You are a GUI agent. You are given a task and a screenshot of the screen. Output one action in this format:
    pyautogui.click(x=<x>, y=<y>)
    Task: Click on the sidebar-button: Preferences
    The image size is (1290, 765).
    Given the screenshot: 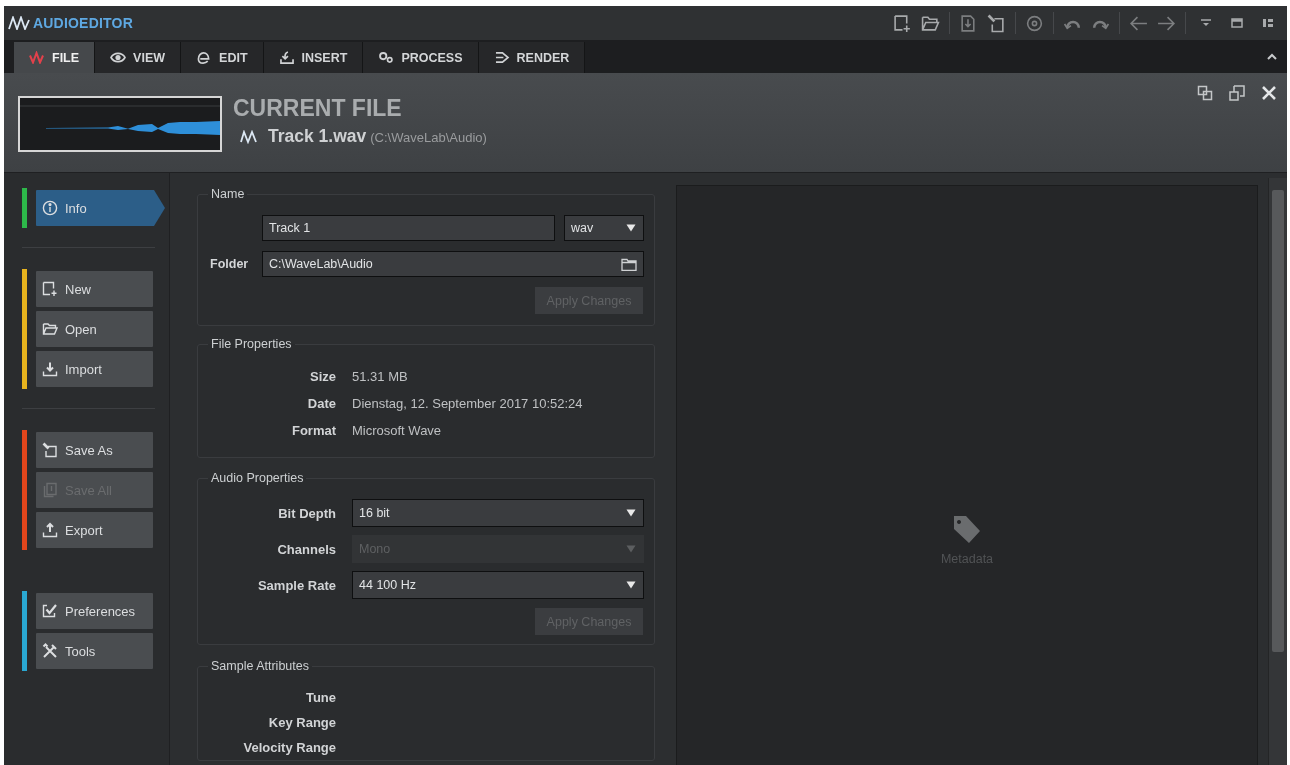 What is the action you would take?
    pyautogui.click(x=94, y=611)
    